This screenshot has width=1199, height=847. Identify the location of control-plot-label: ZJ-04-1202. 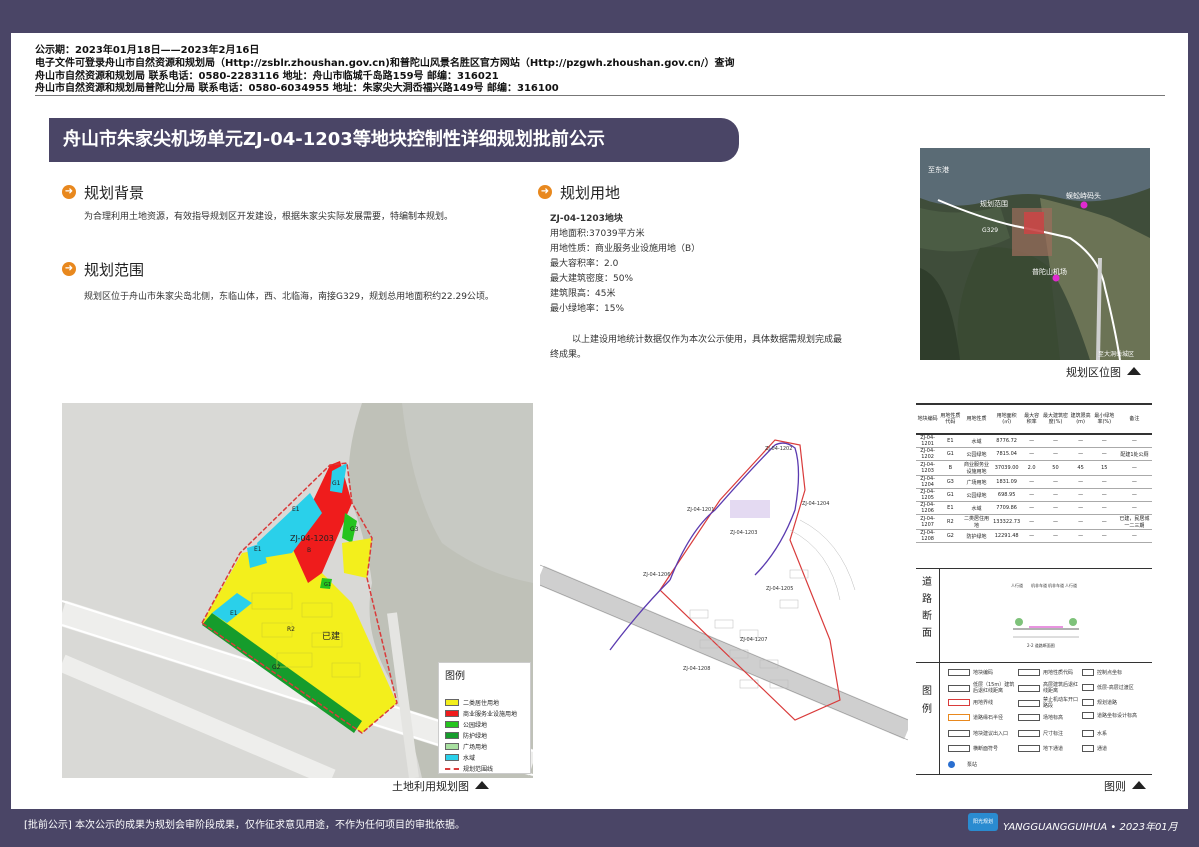
(778, 449).